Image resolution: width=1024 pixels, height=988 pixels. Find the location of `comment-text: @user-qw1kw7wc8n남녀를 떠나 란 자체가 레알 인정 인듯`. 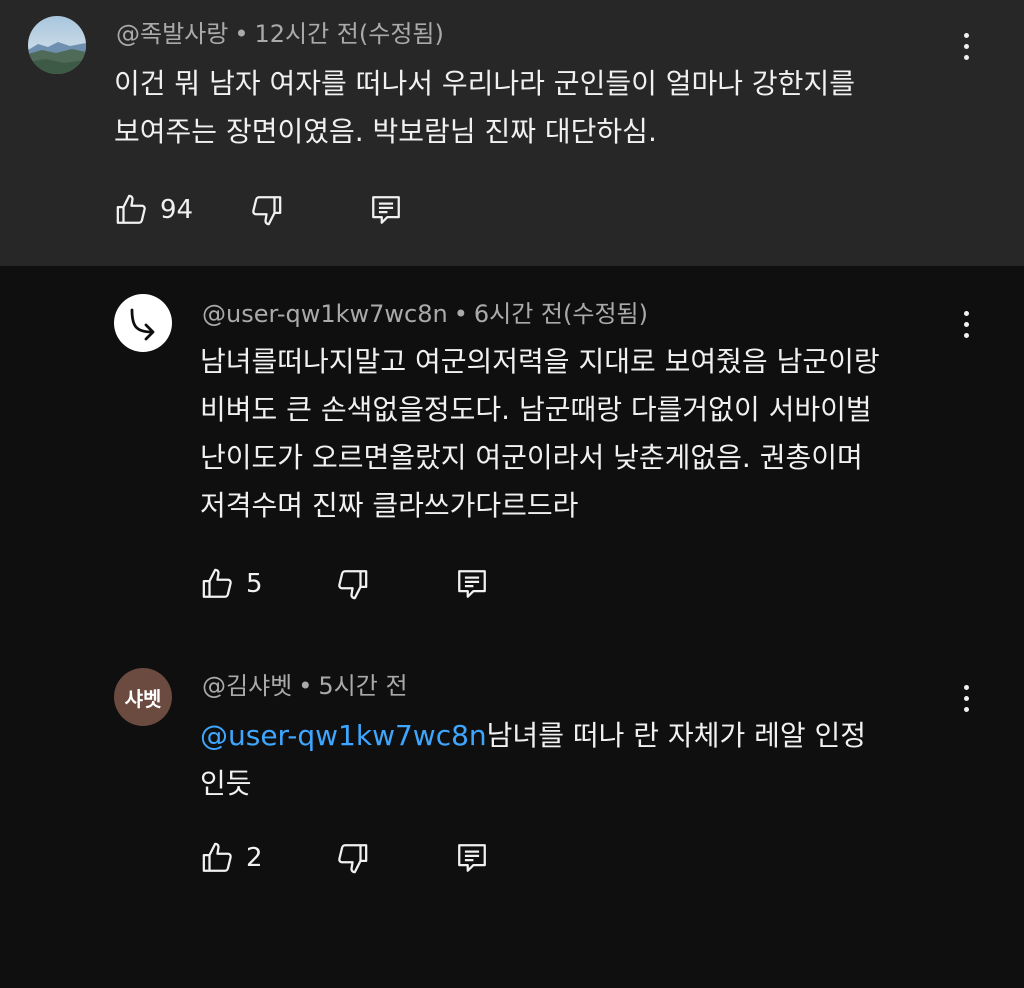

comment-text: @user-qw1kw7wc8n남녀를 떠나 란 자체가 레알 인정 인듯 is located at coordinates (590, 760).